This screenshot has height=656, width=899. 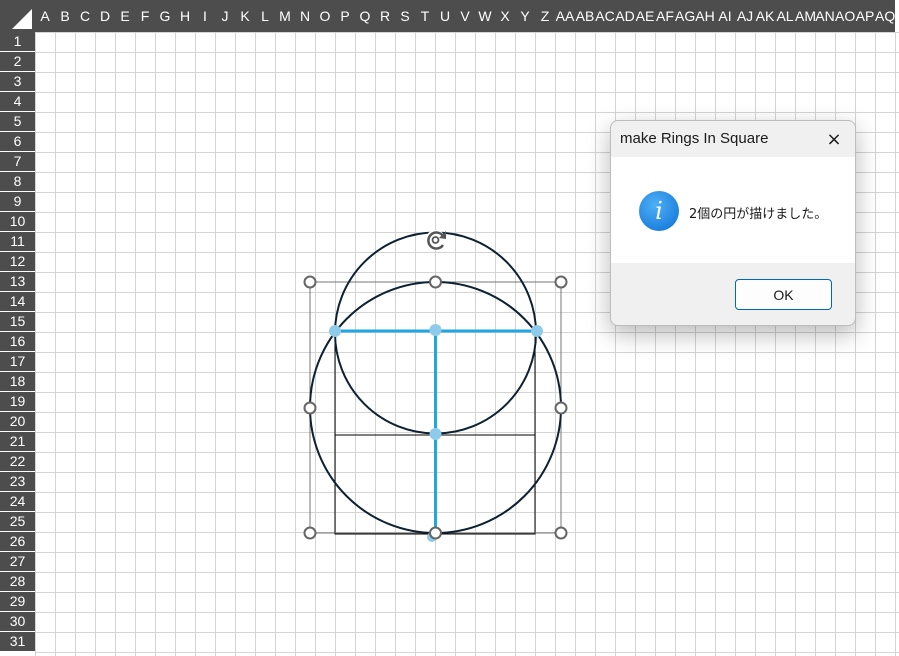 I want to click on shape-drawing, so click(x=435, y=386).